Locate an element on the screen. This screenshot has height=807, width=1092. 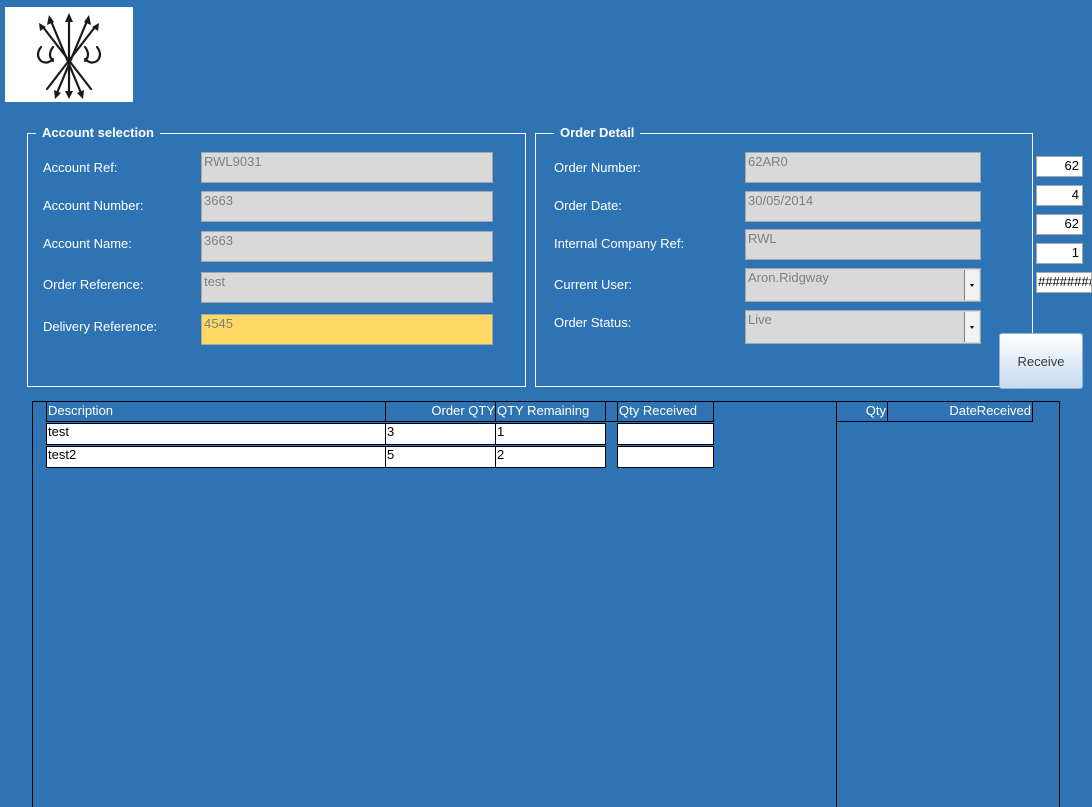
account-number-field: 3663 is located at coordinates (347, 206).